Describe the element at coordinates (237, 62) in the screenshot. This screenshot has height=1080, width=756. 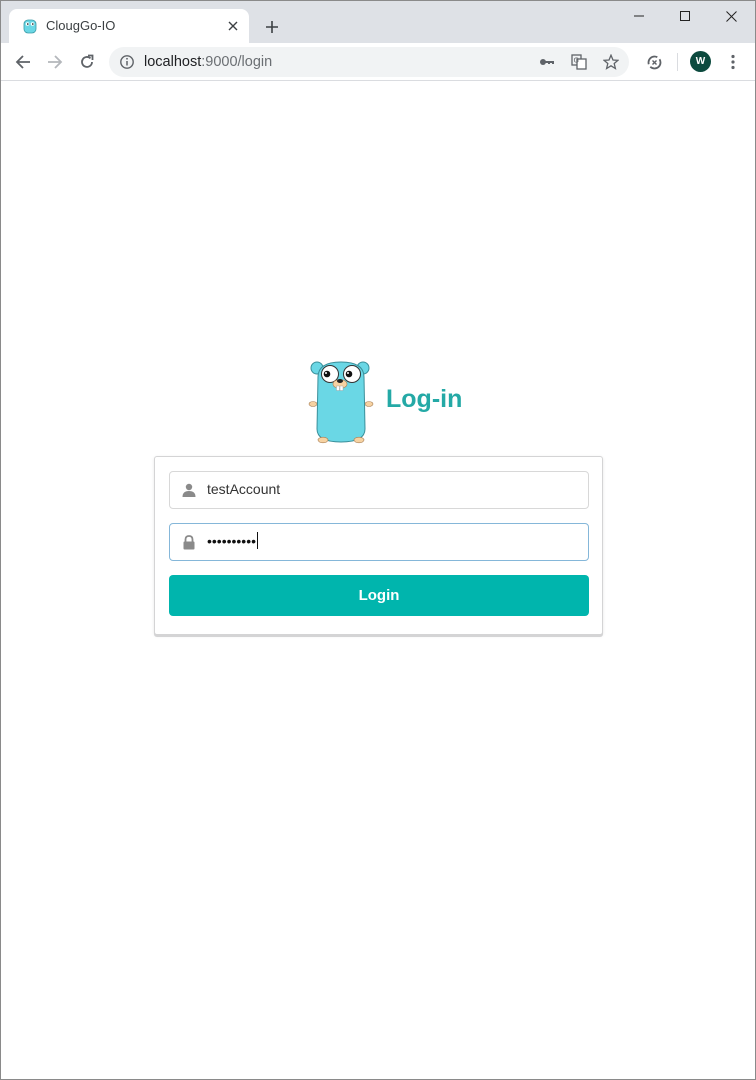
I see `url-path: :9000/login` at that location.